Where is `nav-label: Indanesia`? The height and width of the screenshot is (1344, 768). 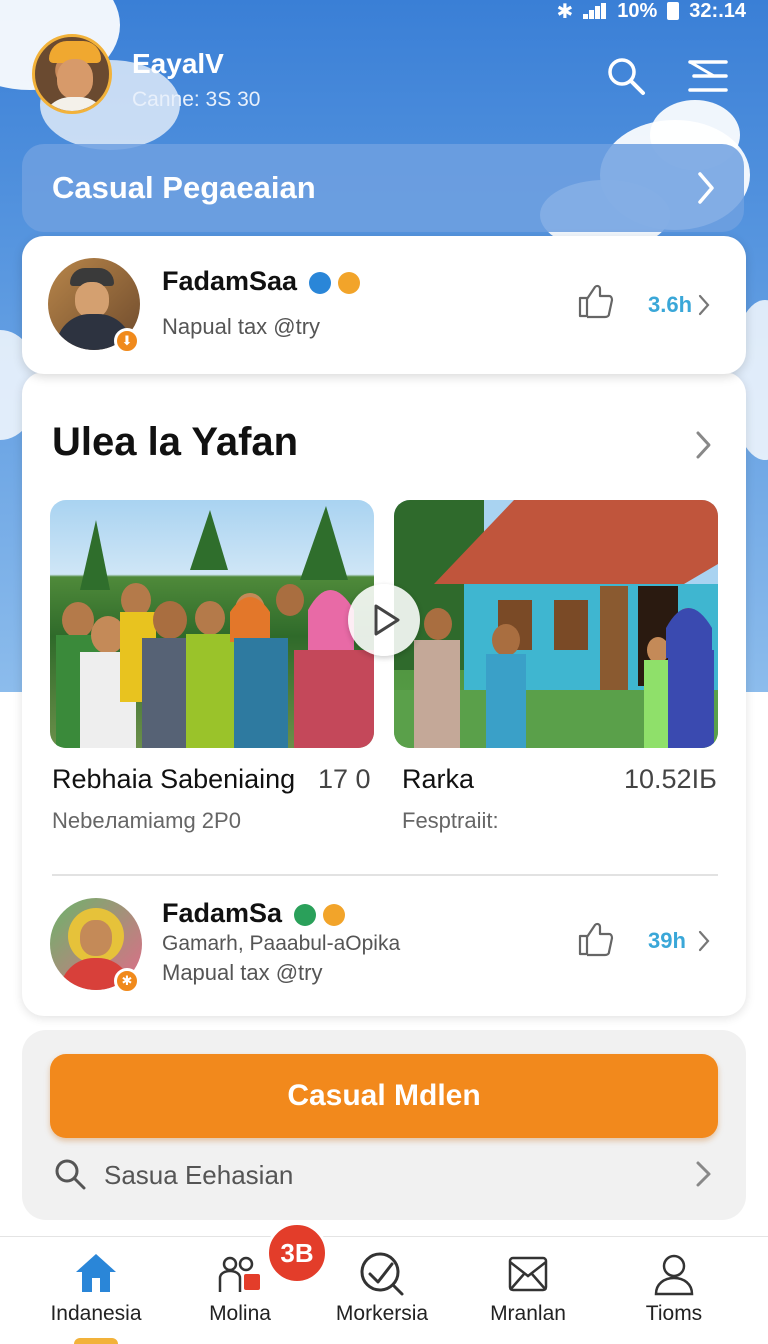
nav-label: Indanesia is located at coordinates (96, 1313).